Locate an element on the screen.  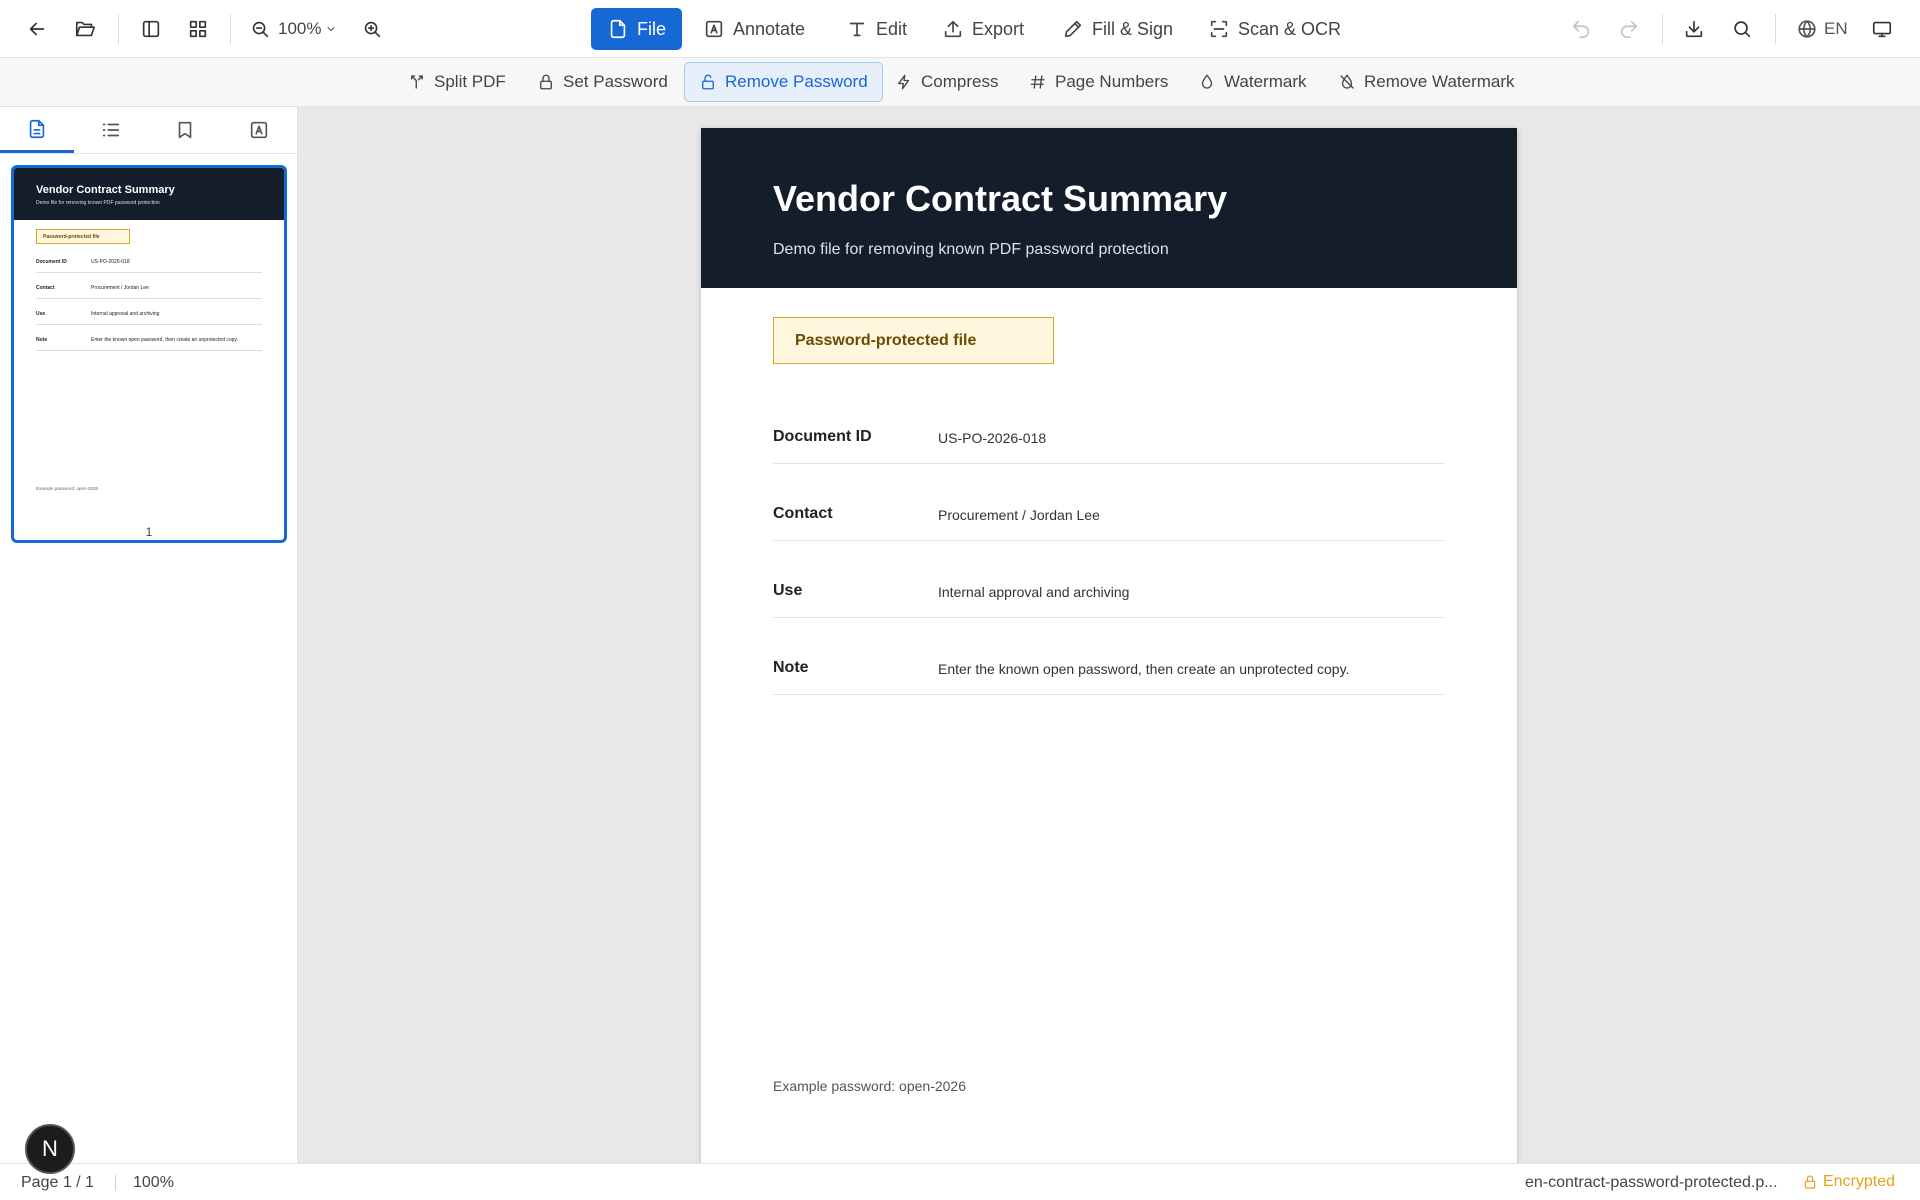
monitor-icon is located at coordinates (1882, 29).